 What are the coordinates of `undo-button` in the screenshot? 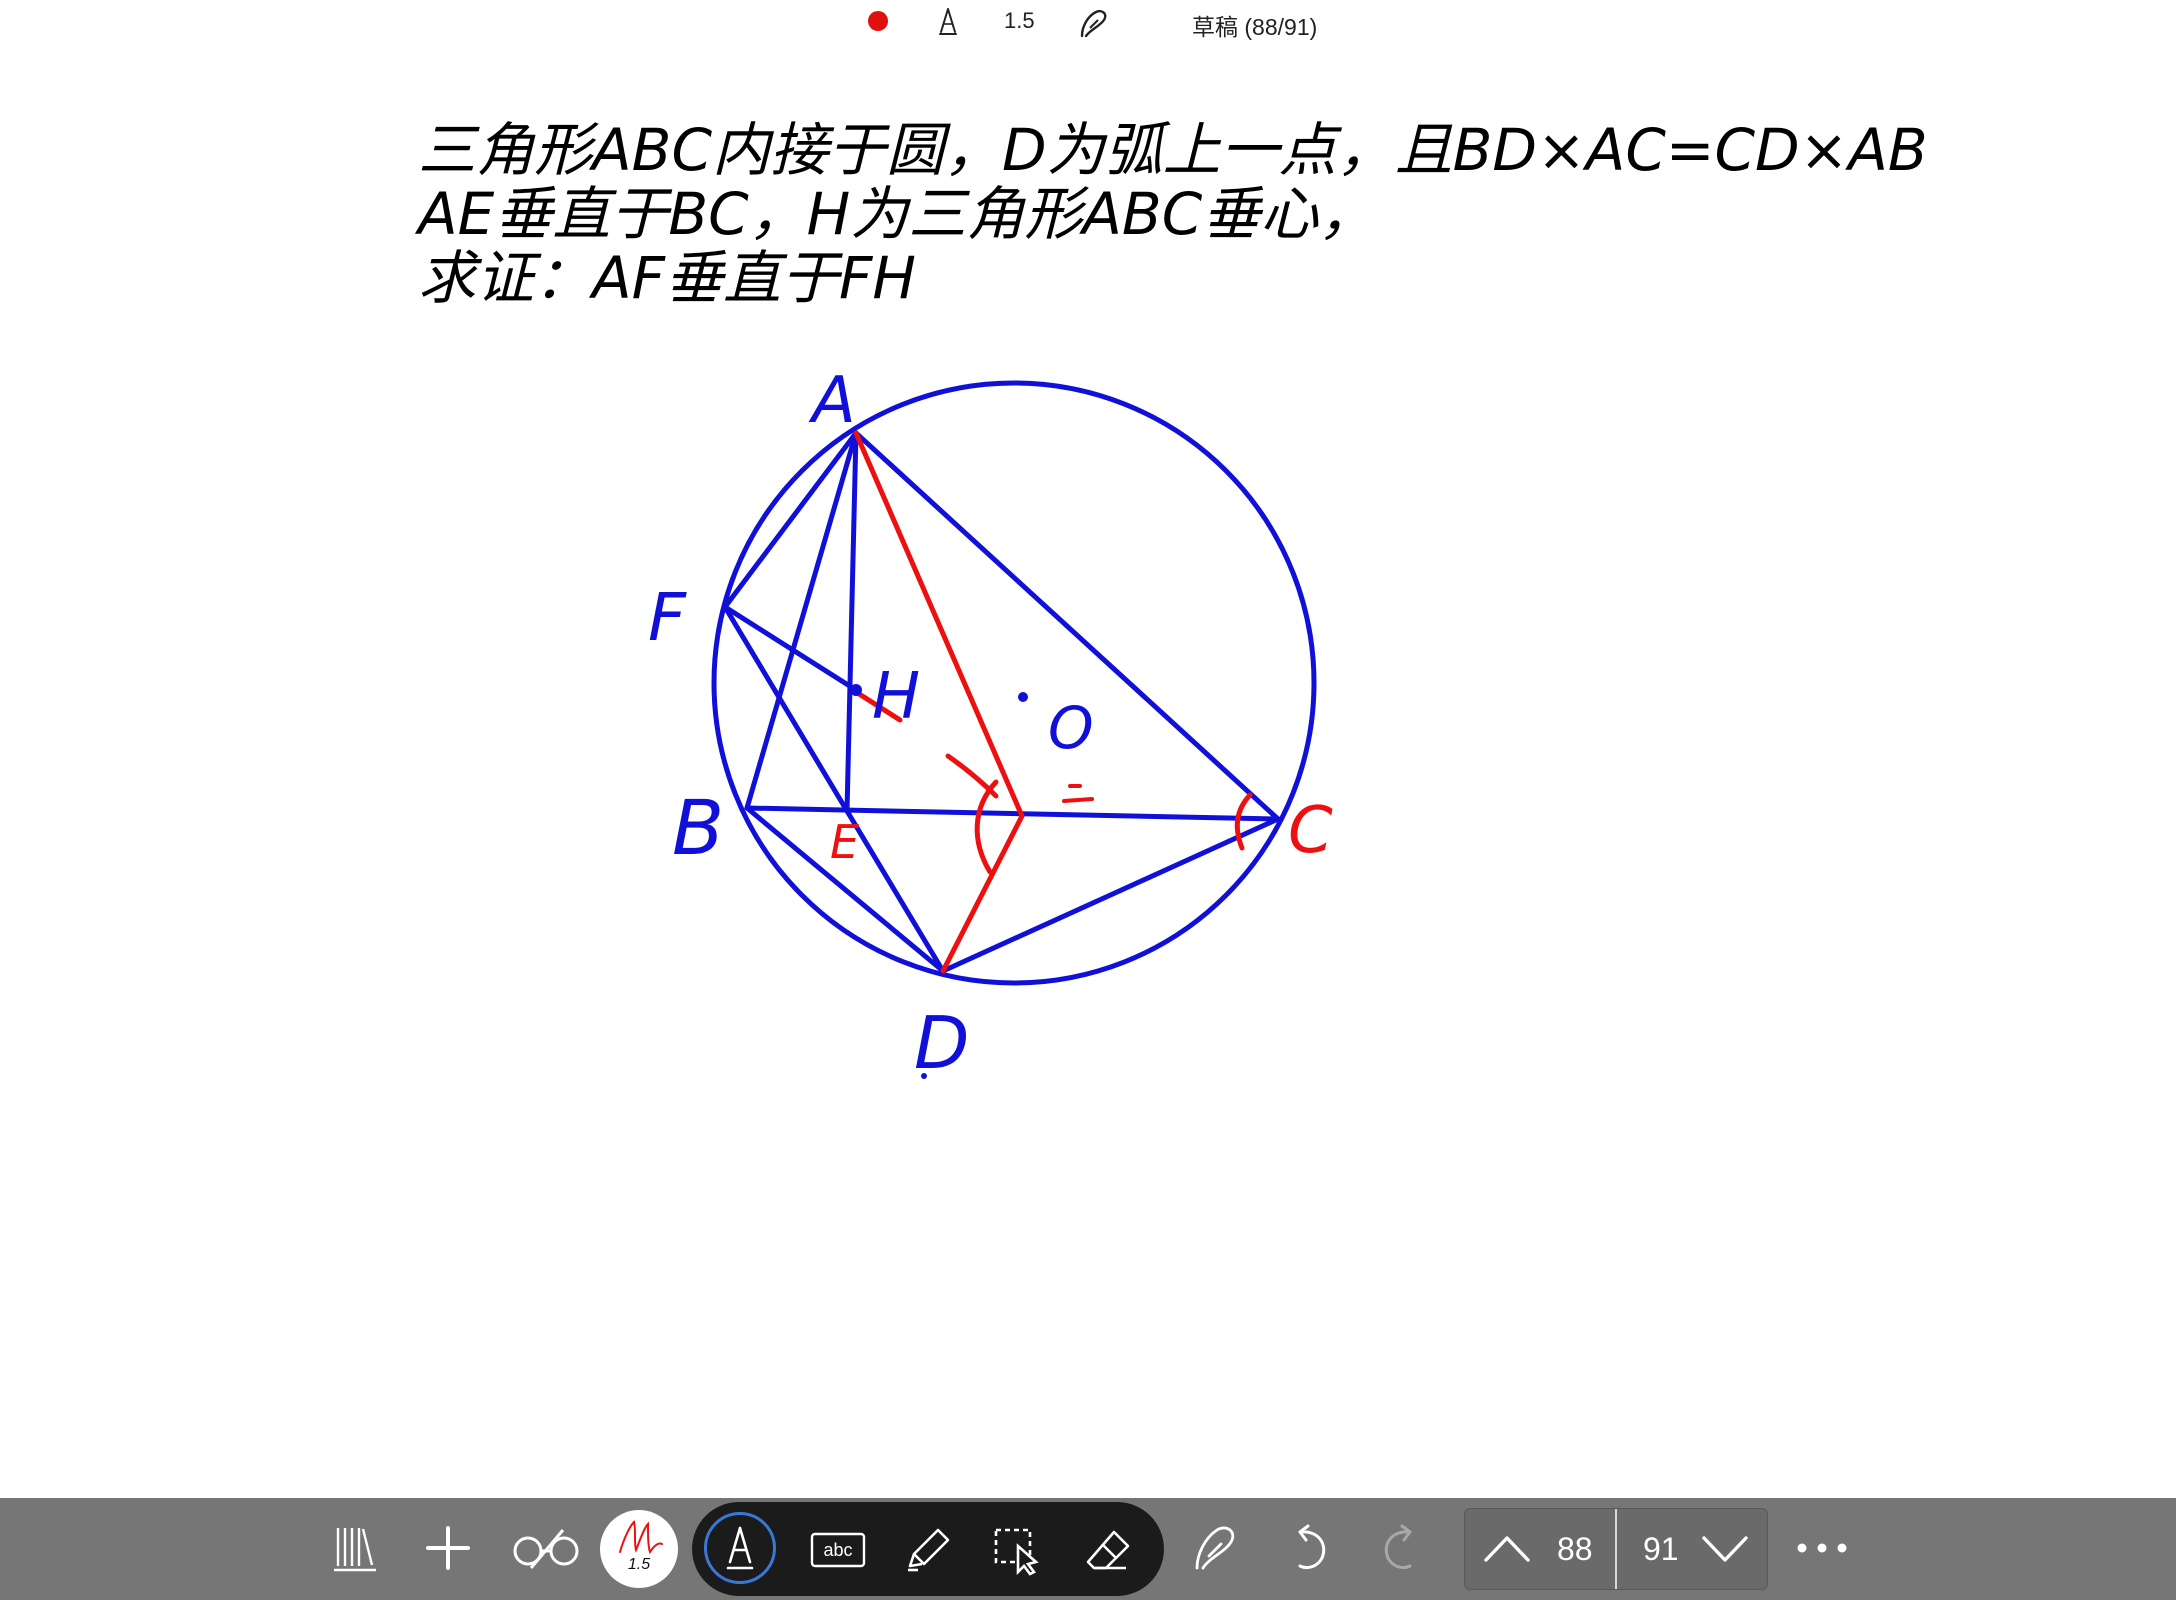 It's located at (1308, 1548).